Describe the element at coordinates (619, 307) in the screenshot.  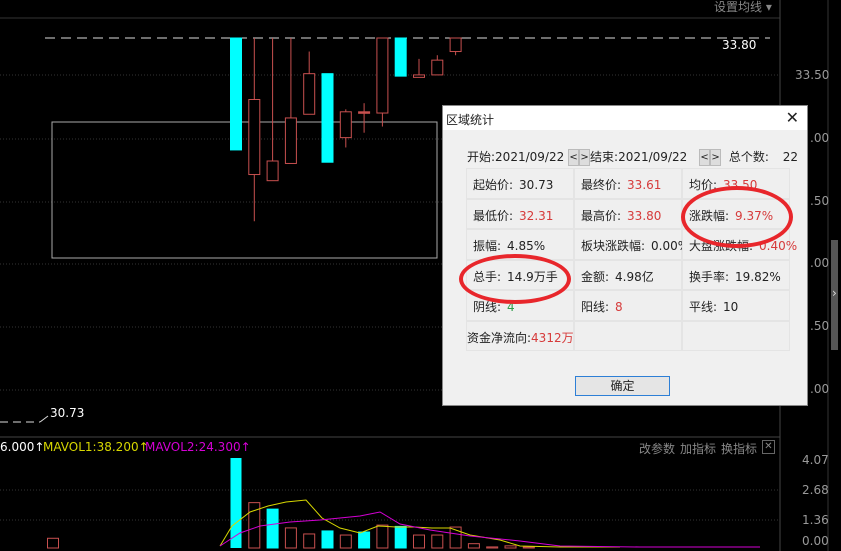
I see `stat-value: 8` at that location.